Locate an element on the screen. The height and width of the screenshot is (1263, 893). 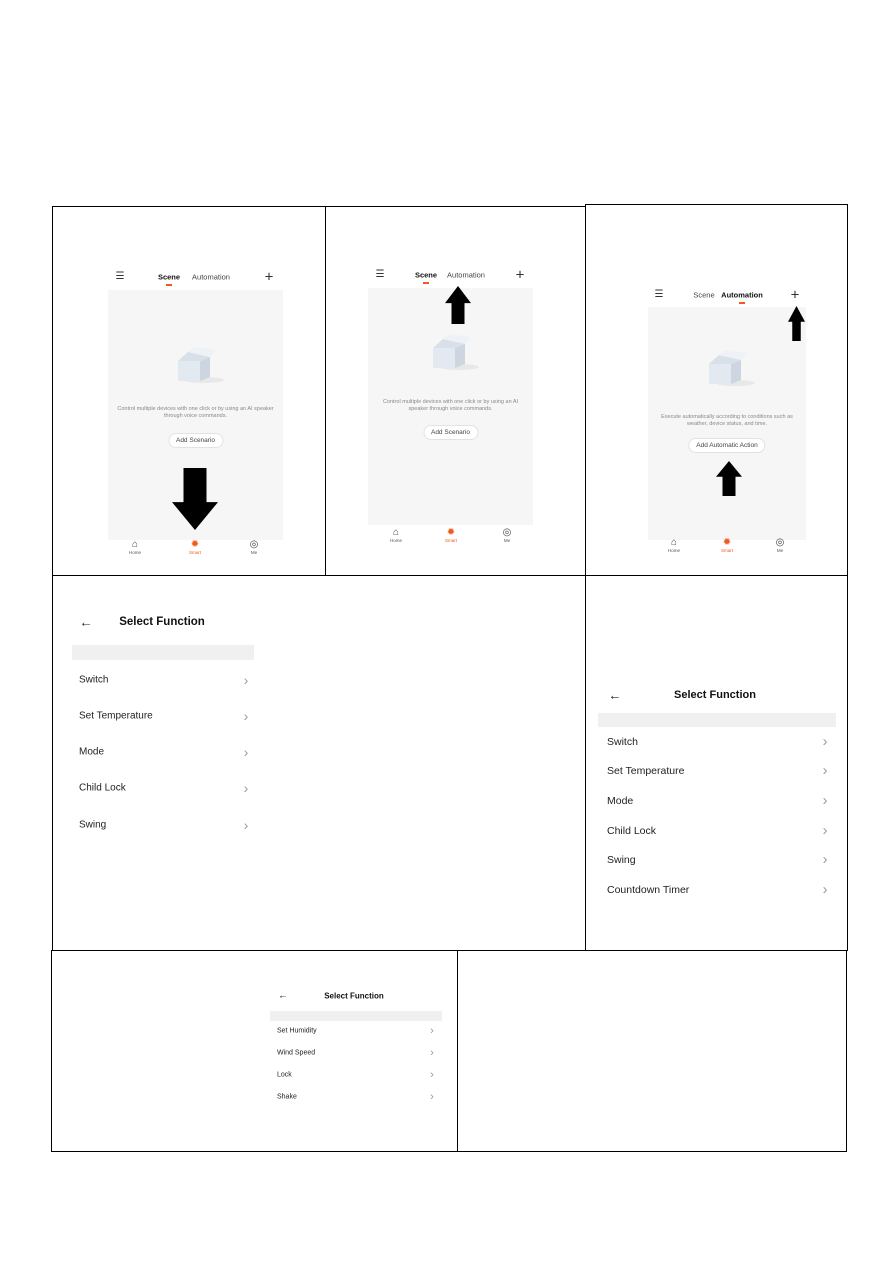
function-label: Wind Speed is located at coordinates (296, 1053).